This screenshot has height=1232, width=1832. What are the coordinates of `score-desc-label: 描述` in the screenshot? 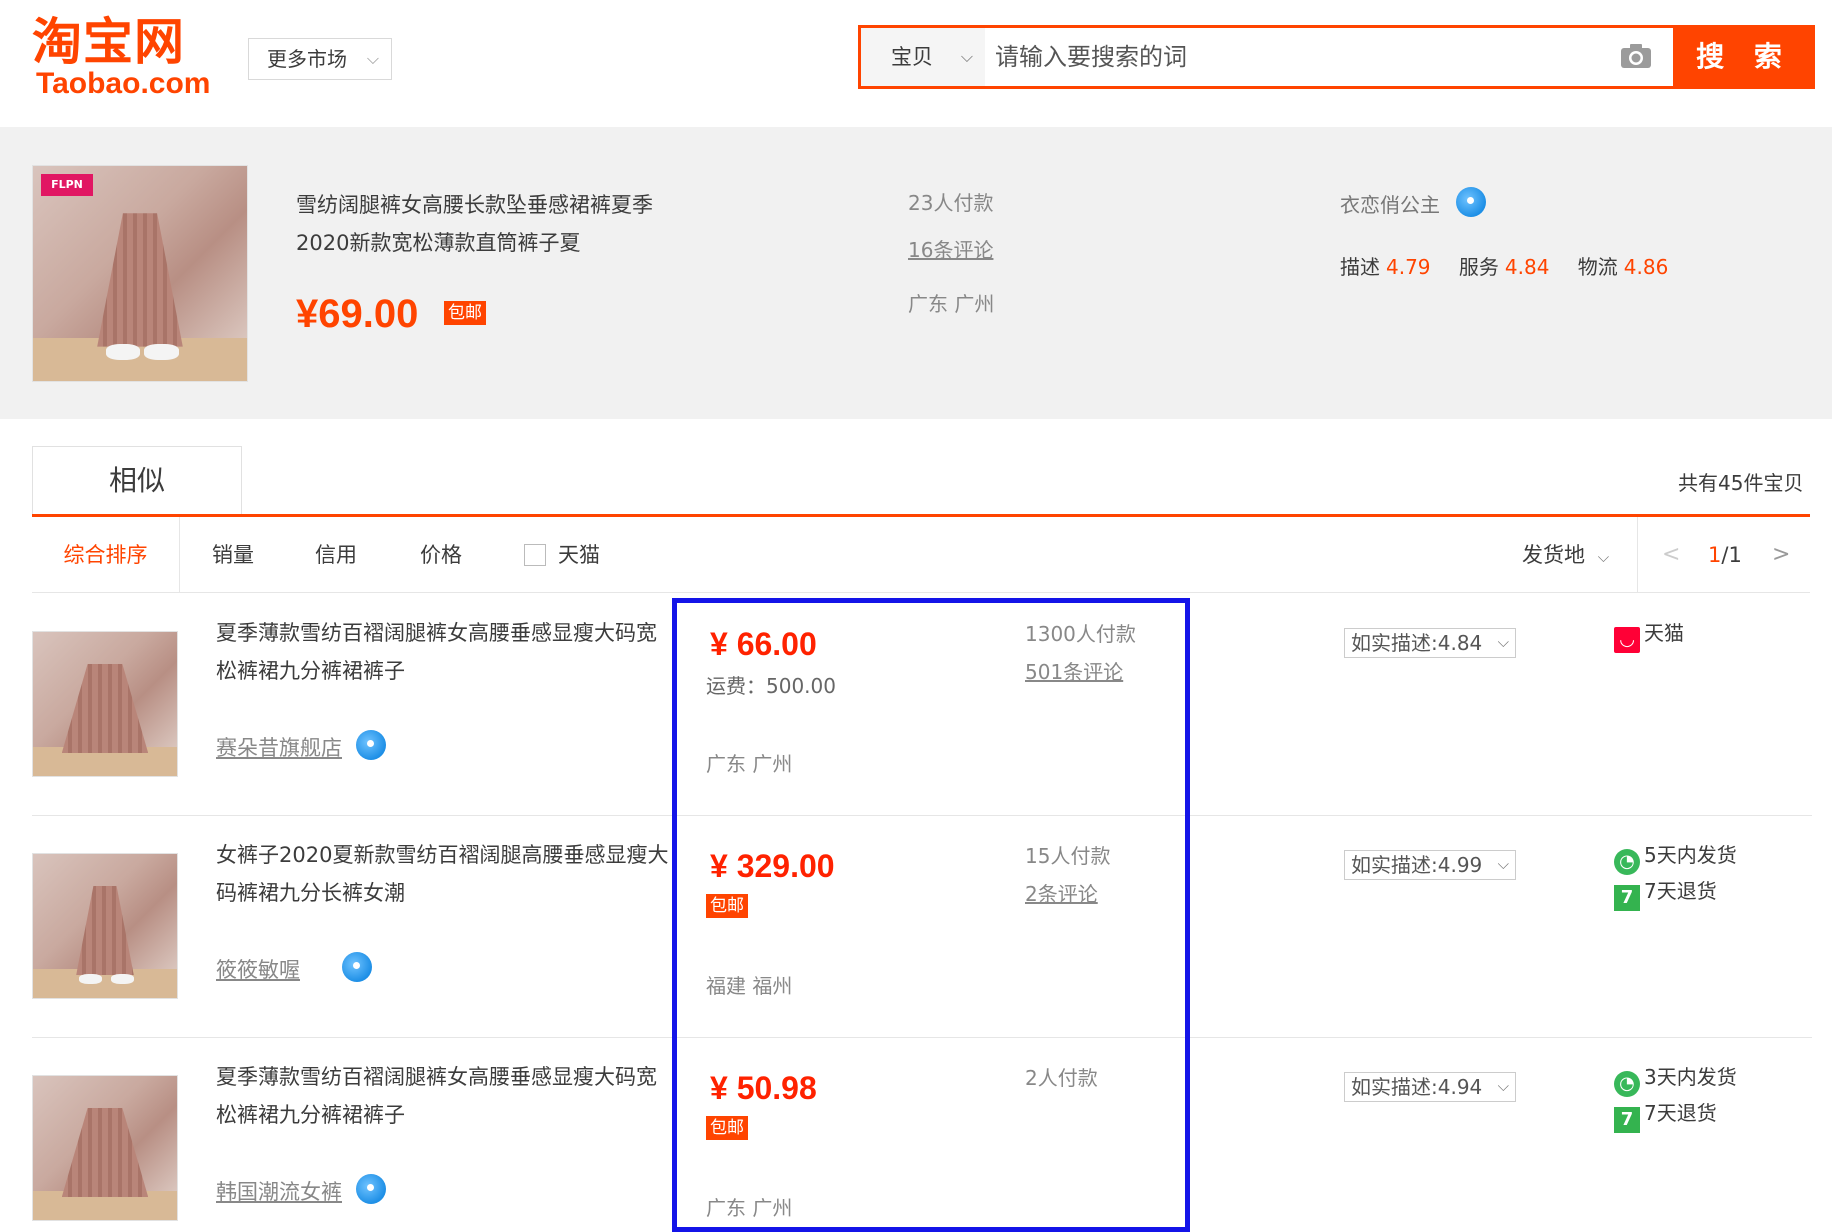 It's located at (1360, 267).